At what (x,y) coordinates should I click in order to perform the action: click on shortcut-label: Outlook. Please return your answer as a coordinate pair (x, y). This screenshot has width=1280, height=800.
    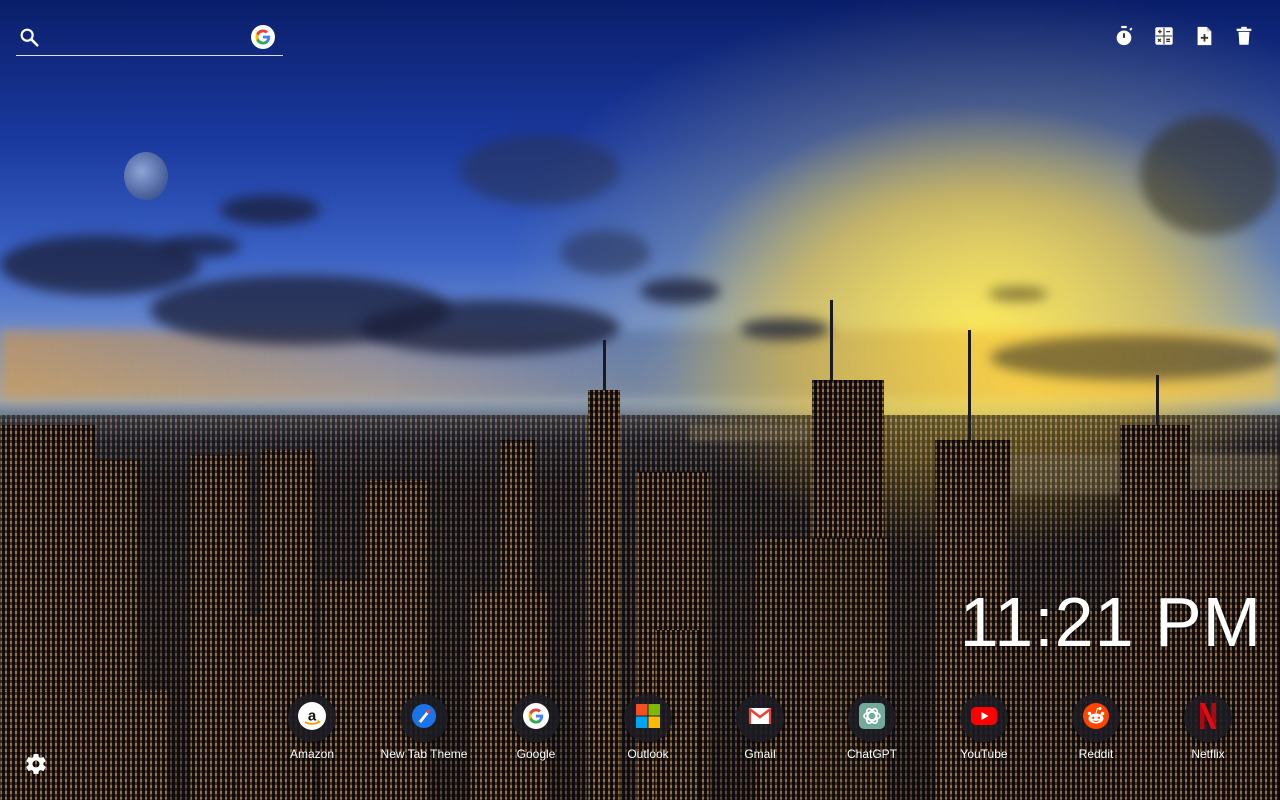
    Looking at the image, I should click on (648, 754).